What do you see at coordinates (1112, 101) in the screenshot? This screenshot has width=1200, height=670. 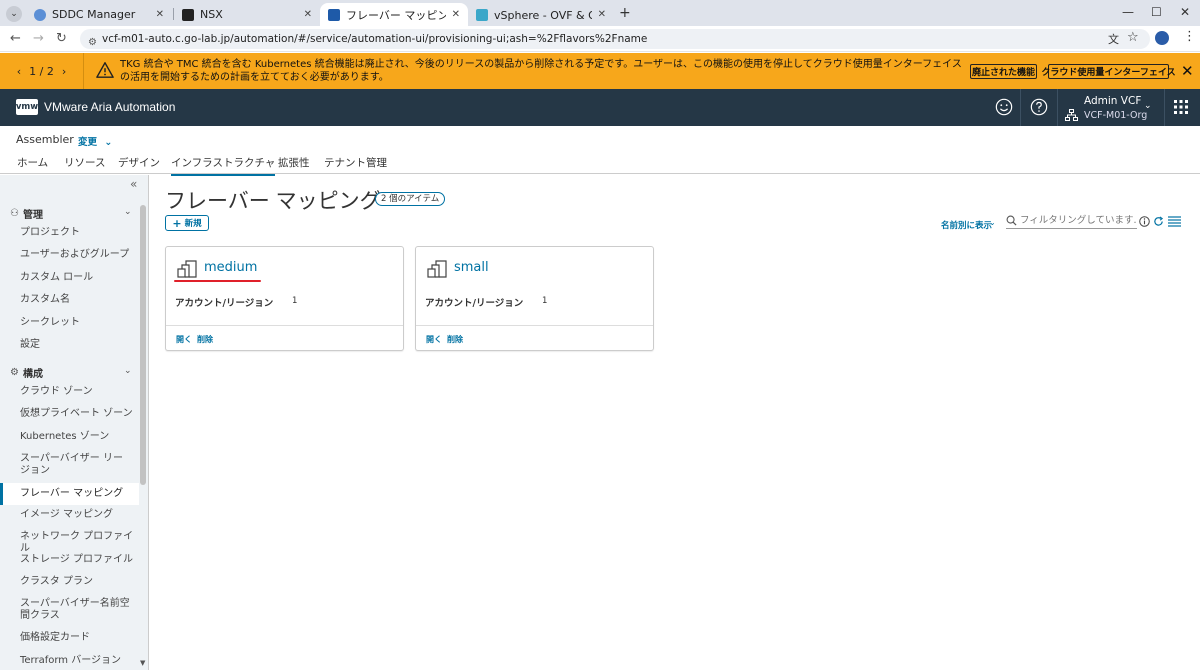 I see `user-name: Admin VCF` at bounding box center [1112, 101].